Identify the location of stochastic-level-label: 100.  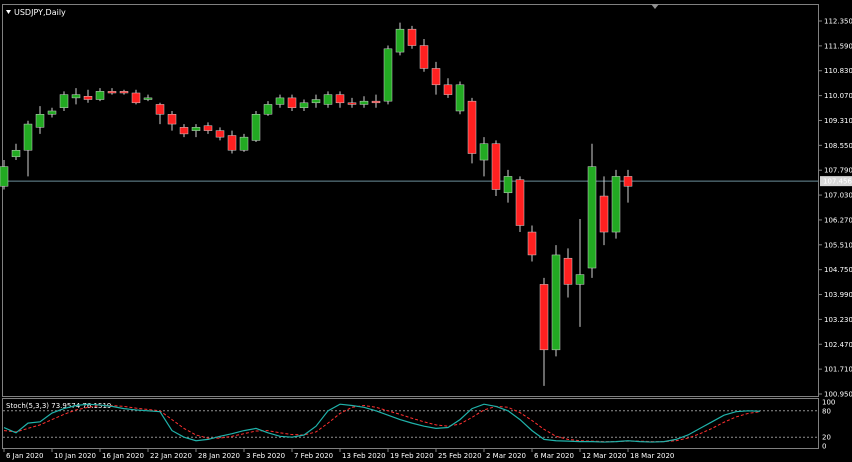
(828, 403).